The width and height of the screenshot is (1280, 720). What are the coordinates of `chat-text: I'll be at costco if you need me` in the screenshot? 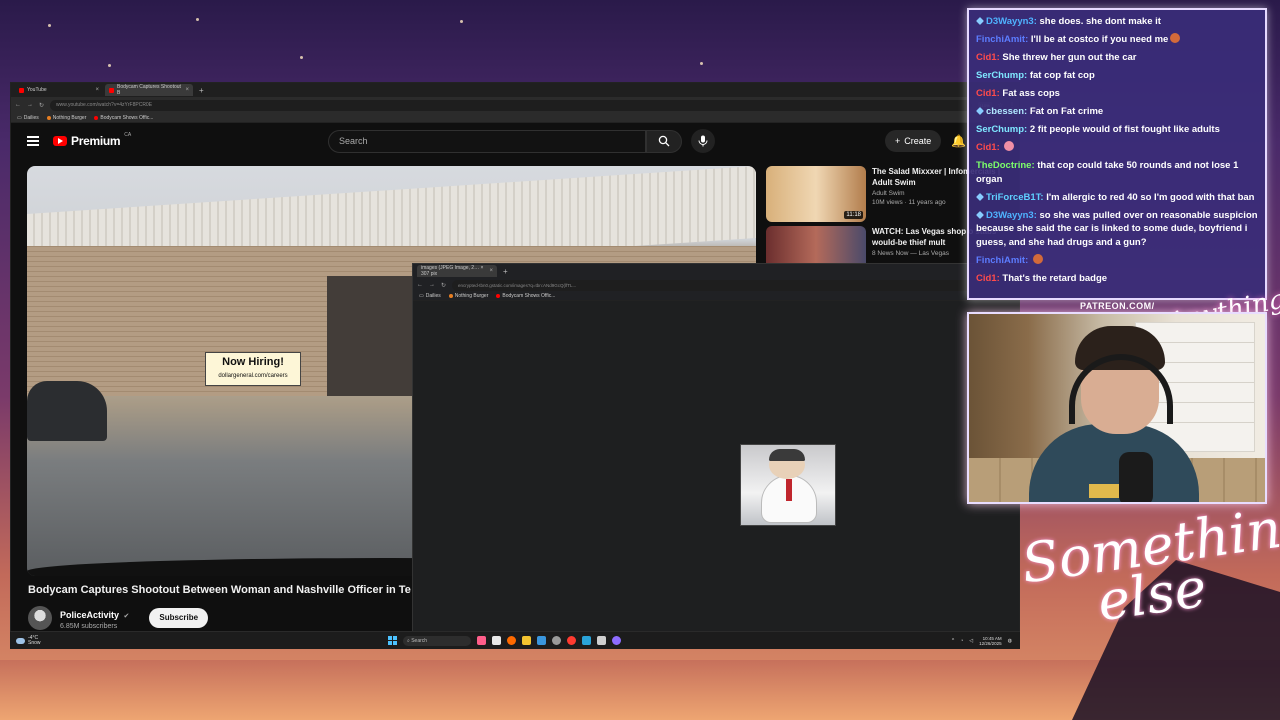 It's located at (1099, 39).